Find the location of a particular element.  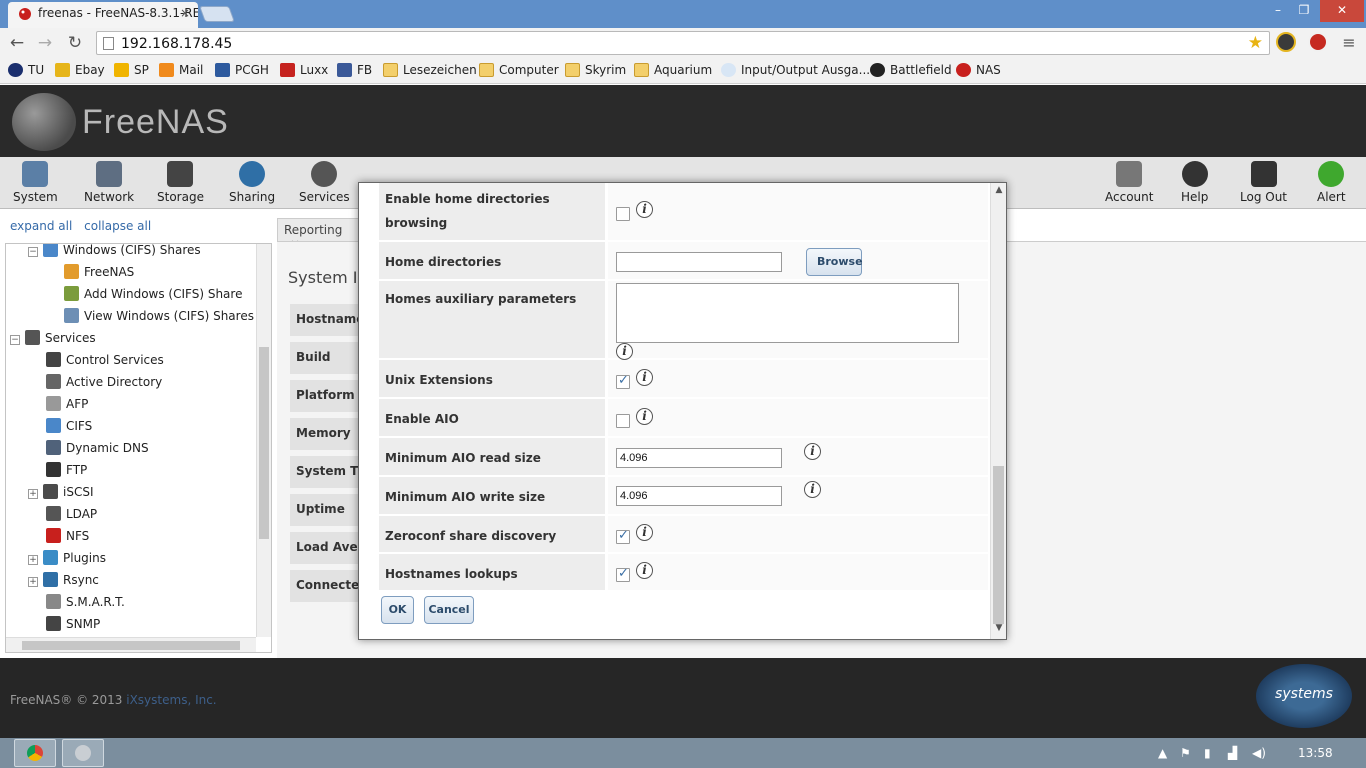

tree-item-control-services: Control Services is located at coordinates (105, 362).